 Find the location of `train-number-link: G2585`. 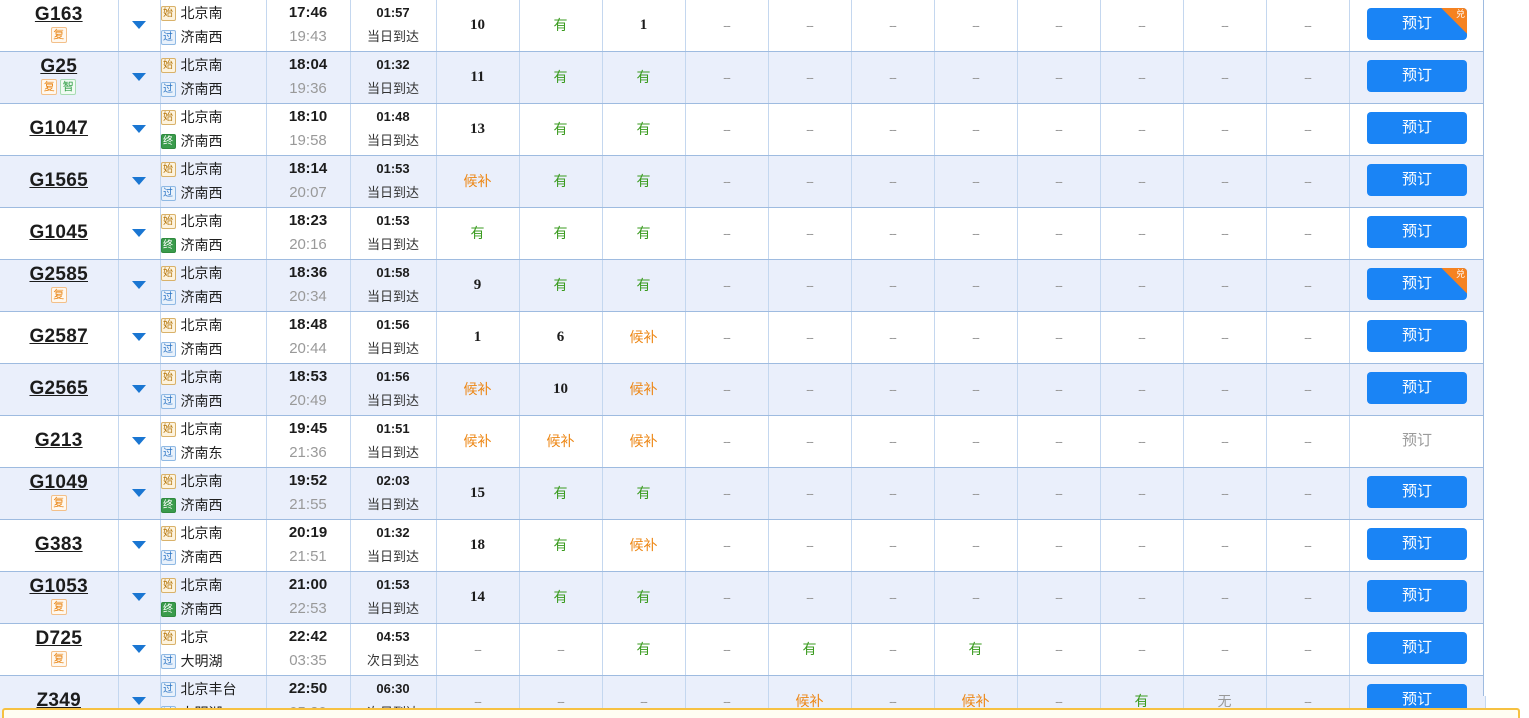

train-number-link: G2585 is located at coordinates (59, 273).